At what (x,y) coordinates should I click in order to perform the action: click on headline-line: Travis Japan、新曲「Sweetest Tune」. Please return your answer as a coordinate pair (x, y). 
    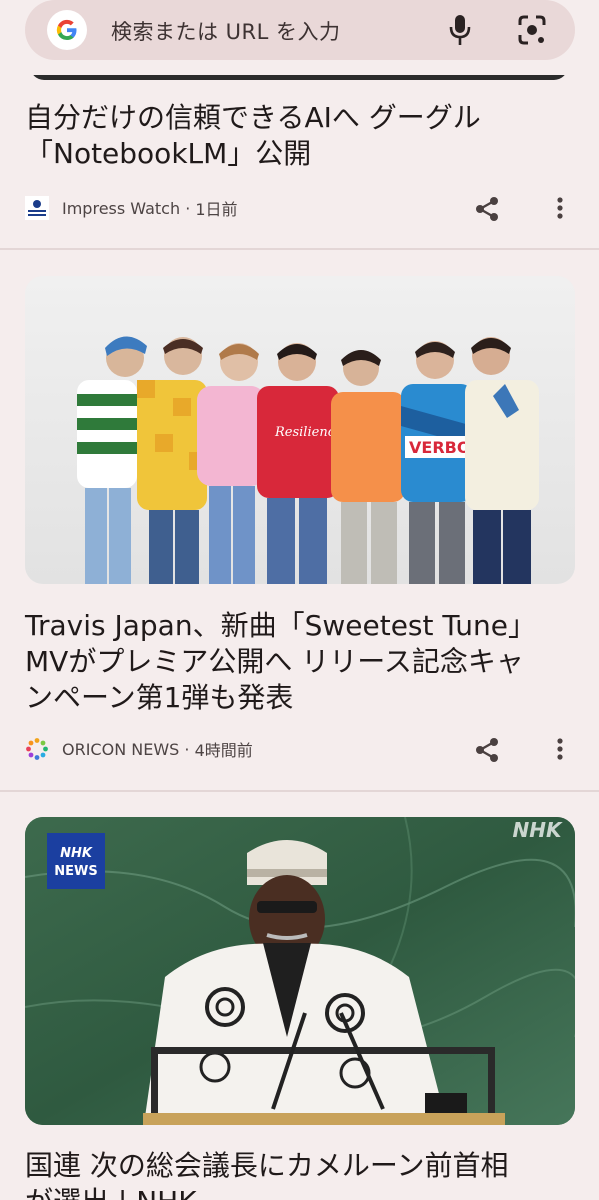
    Looking at the image, I should click on (280, 625).